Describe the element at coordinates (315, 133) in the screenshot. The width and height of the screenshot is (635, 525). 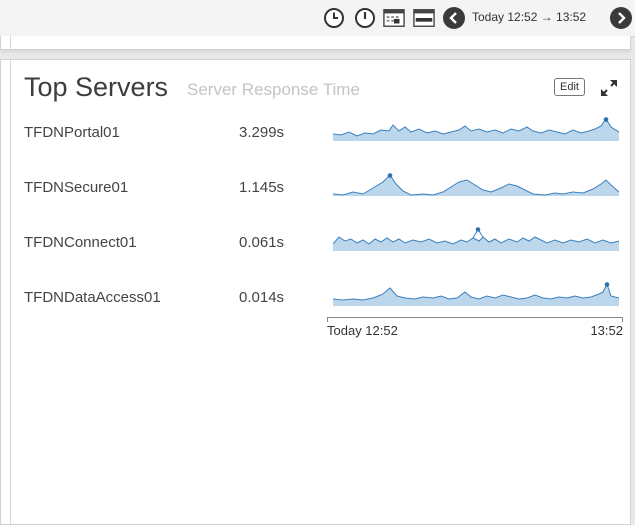
I see `server-row: TFDNPortal01 3.299s` at that location.